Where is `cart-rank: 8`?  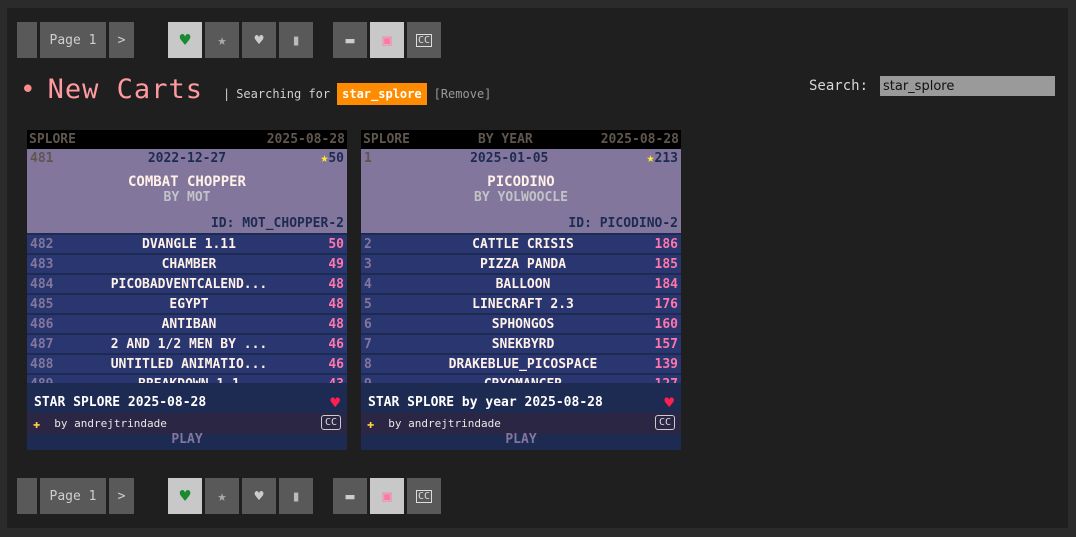
cart-rank: 8 is located at coordinates (368, 364).